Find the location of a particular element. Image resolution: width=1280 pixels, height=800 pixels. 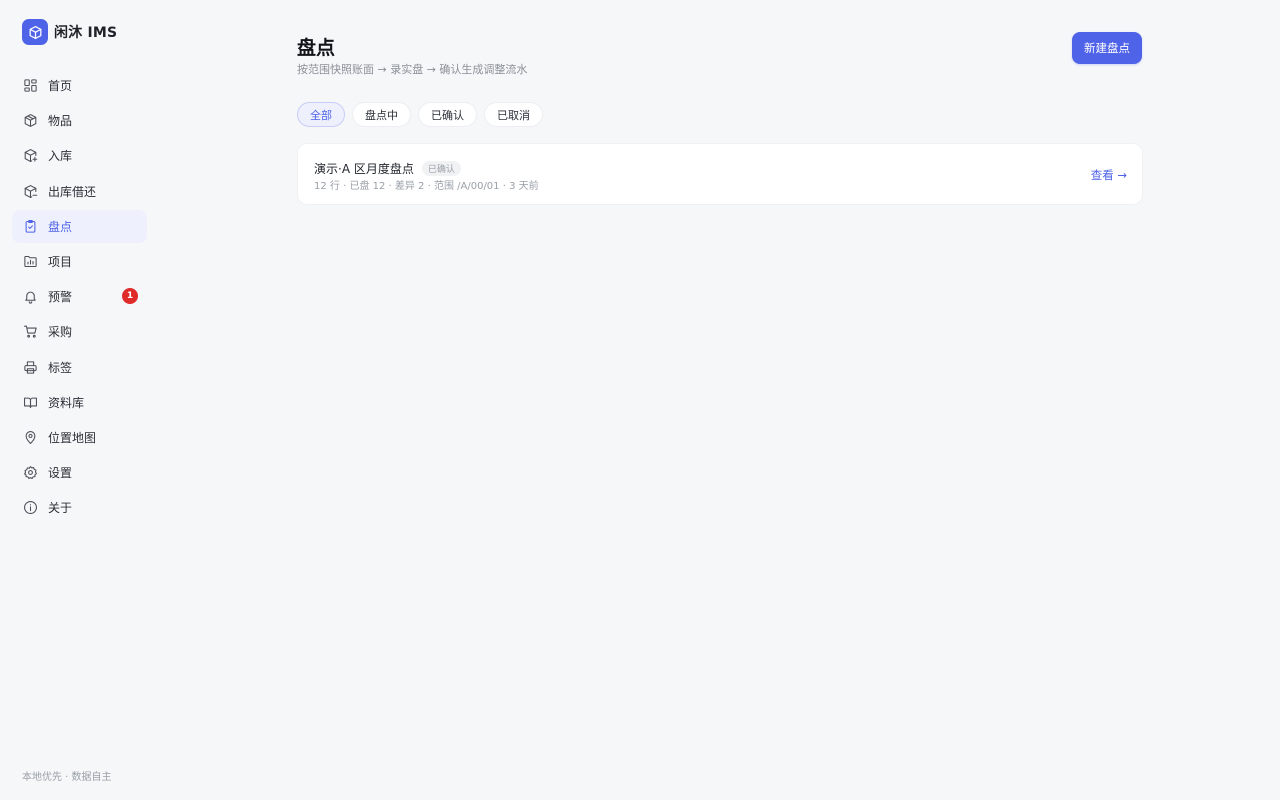

sidebar-item-label: 预警 is located at coordinates (60, 297).